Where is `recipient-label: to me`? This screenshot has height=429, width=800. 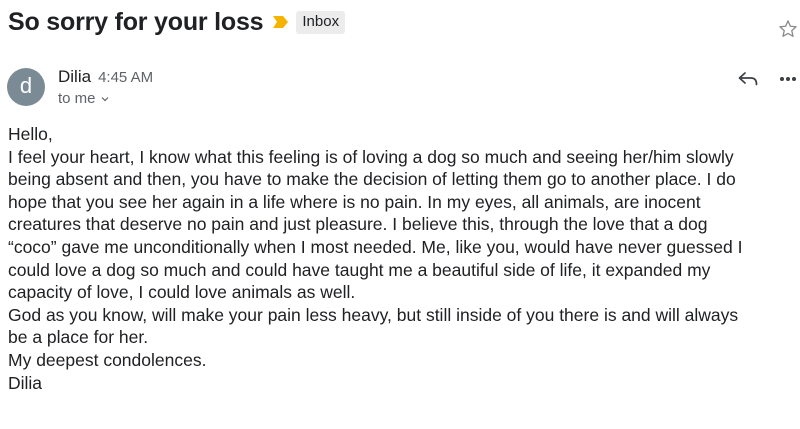
recipient-label: to me is located at coordinates (77, 98).